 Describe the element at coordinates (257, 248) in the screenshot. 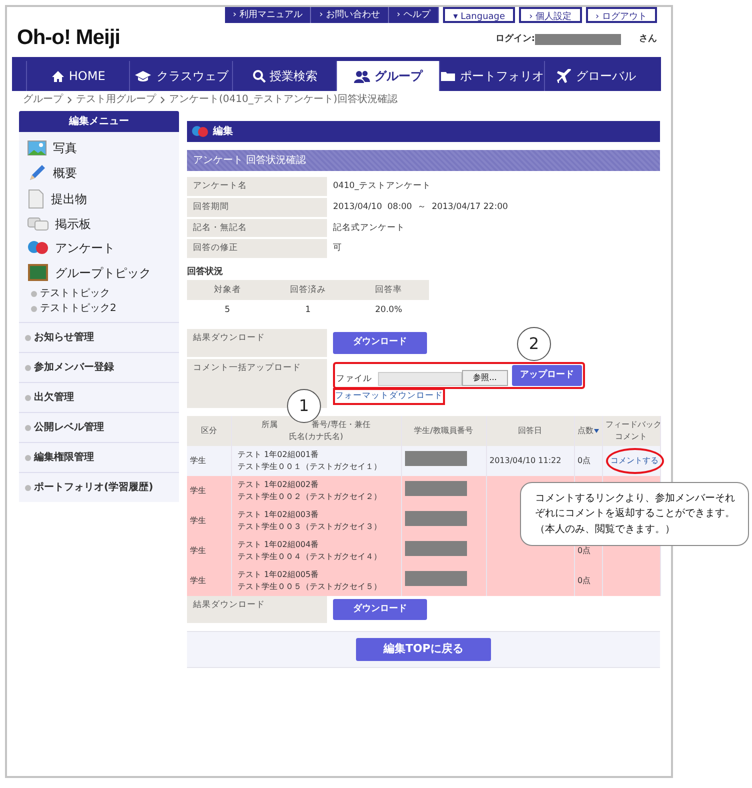

I see `field-label: 回答の修正` at that location.